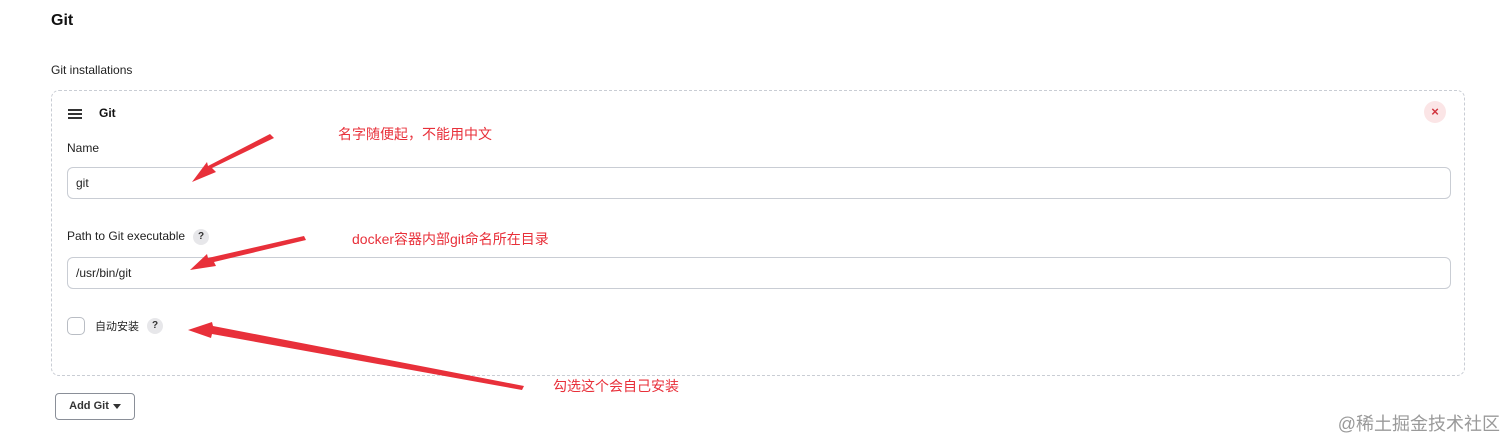 This screenshot has width=1512, height=446. I want to click on auto-install-annotation: 勾选这个会自己安装, so click(616, 386).